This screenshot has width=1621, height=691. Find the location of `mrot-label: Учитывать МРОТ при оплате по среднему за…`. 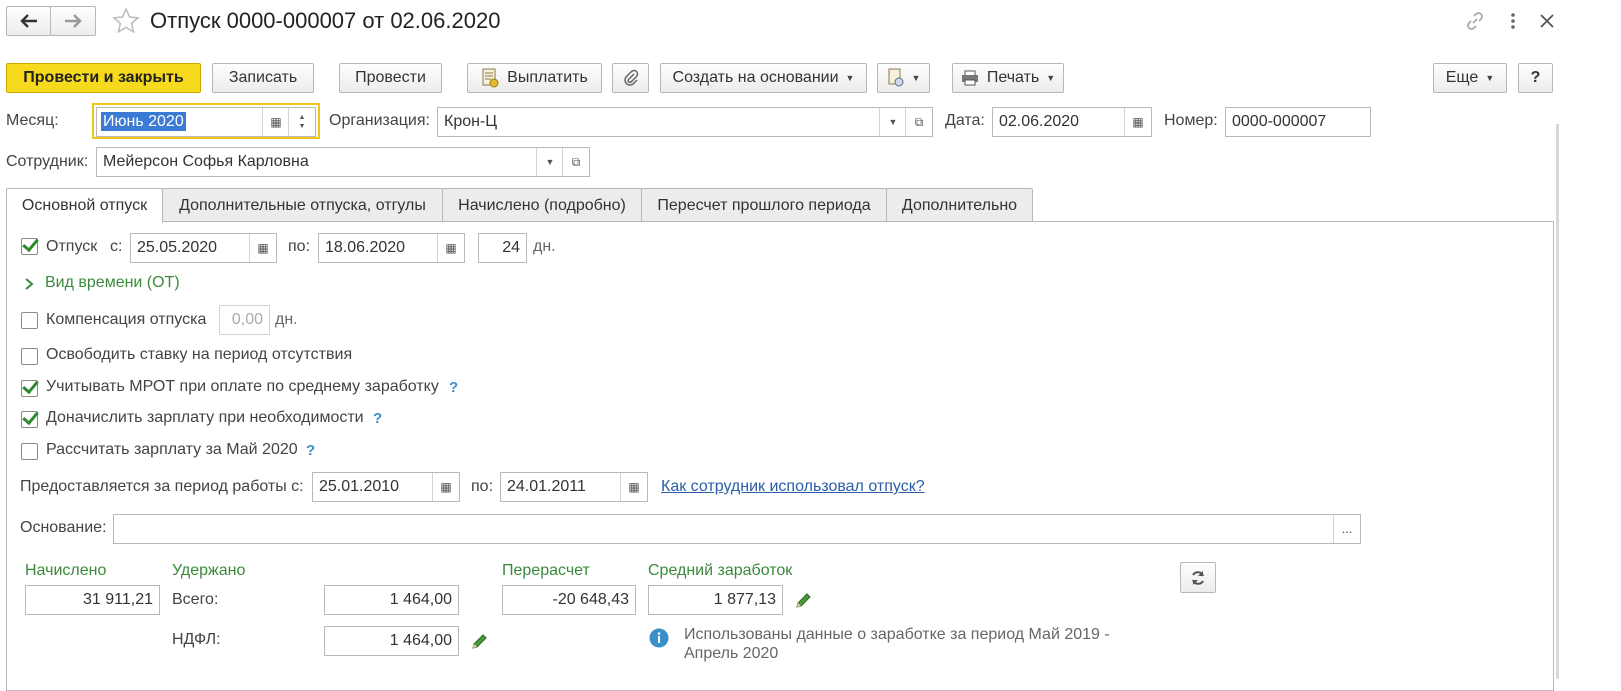

mrot-label: Учитывать МРОТ при оплате по среднему за… is located at coordinates (242, 386).